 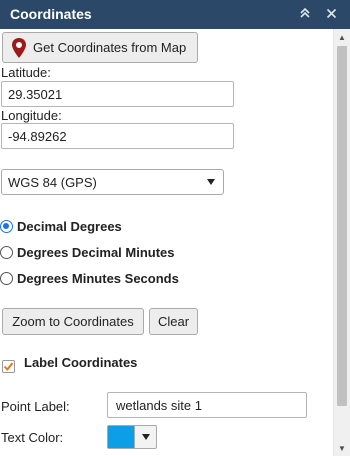 What do you see at coordinates (52, 182) in the screenshot?
I see `datum-selected: WGS 84 (GPS)` at bounding box center [52, 182].